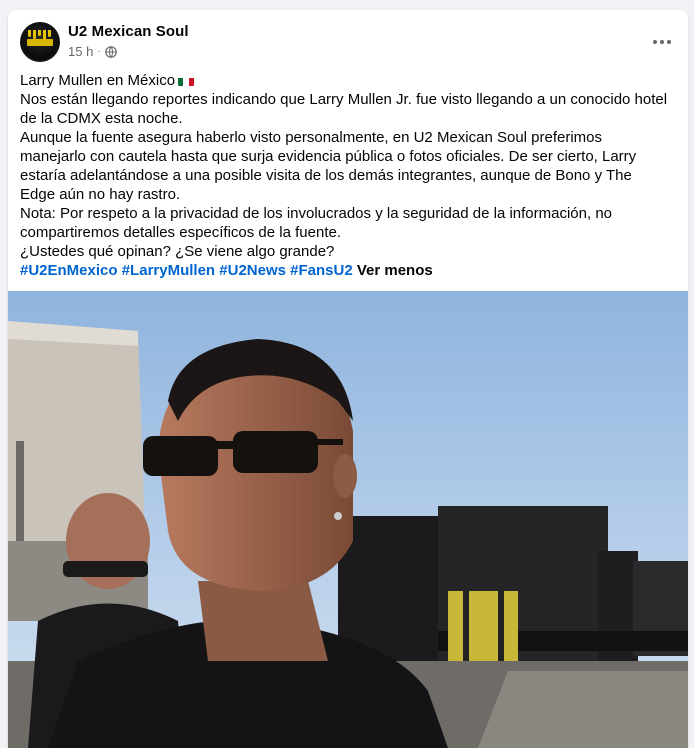 This screenshot has width=694, height=748. What do you see at coordinates (662, 42) in the screenshot?
I see `more-options-button` at bounding box center [662, 42].